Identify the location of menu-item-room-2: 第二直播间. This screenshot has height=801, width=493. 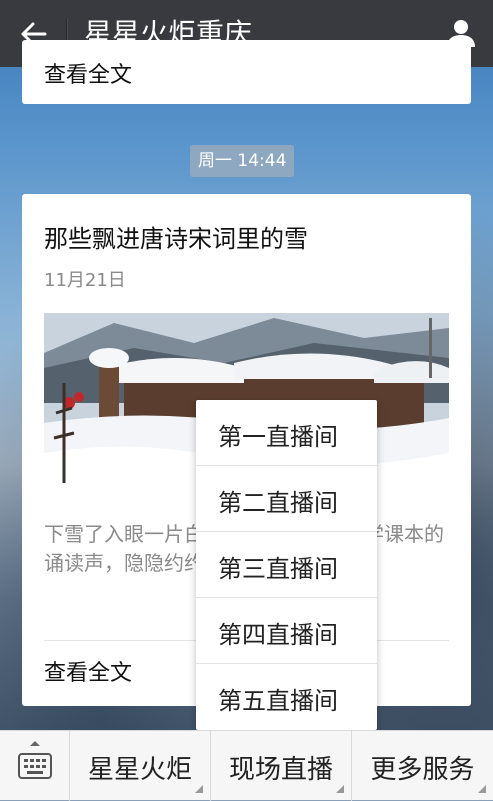
(286, 499).